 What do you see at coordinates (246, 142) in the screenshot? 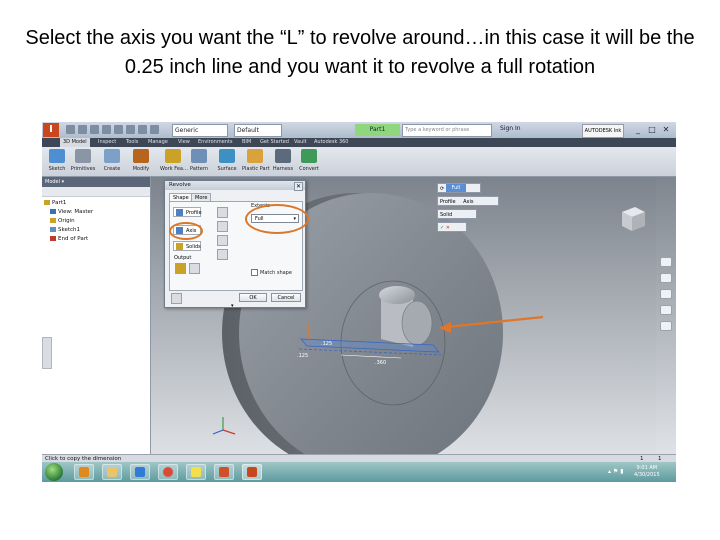
I see `tab-bim: BIM` at bounding box center [246, 142].